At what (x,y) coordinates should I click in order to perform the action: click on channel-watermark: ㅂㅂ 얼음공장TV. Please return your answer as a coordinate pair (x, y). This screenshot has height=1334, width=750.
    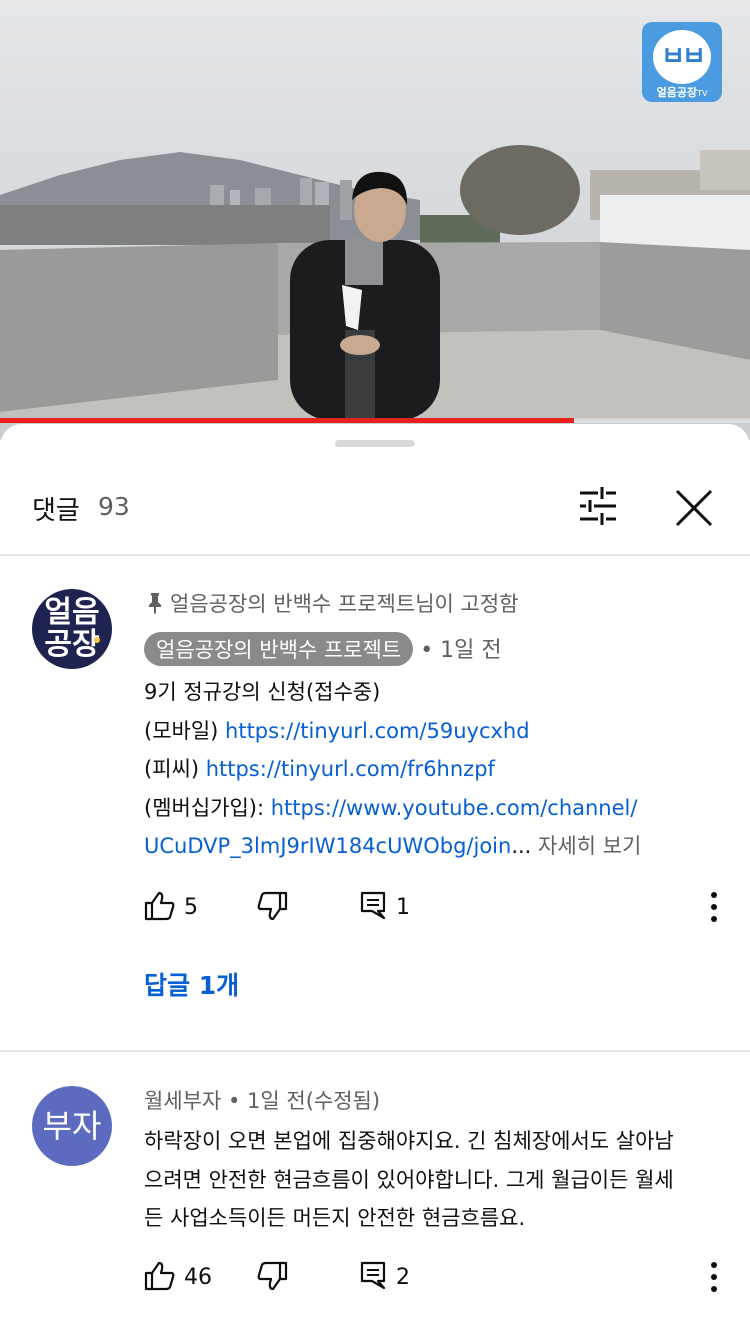
    Looking at the image, I should click on (682, 62).